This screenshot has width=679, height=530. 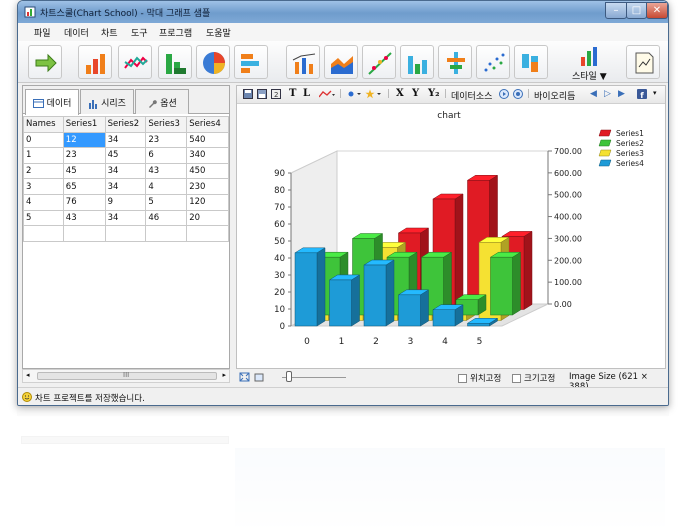 I want to click on grid-cell: 65, so click(x=84, y=186).